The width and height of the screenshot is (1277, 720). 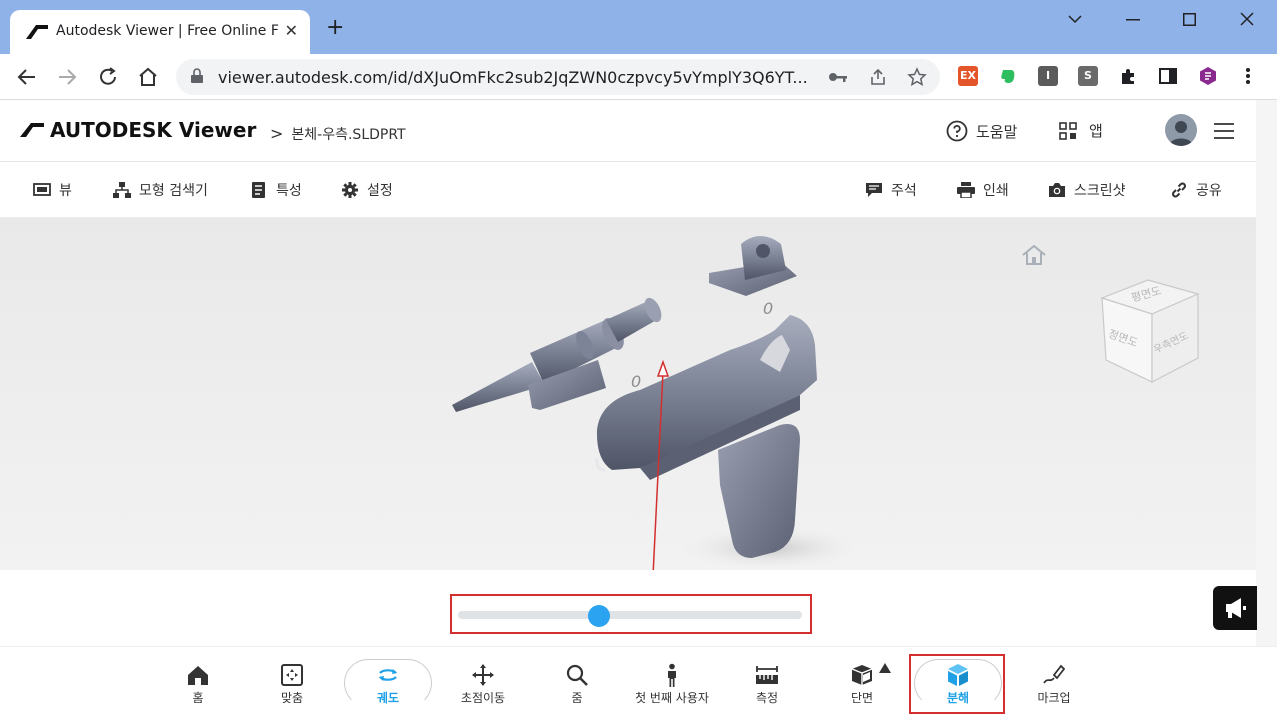 I want to click on tool-orbit: 궤도, so click(x=388, y=683).